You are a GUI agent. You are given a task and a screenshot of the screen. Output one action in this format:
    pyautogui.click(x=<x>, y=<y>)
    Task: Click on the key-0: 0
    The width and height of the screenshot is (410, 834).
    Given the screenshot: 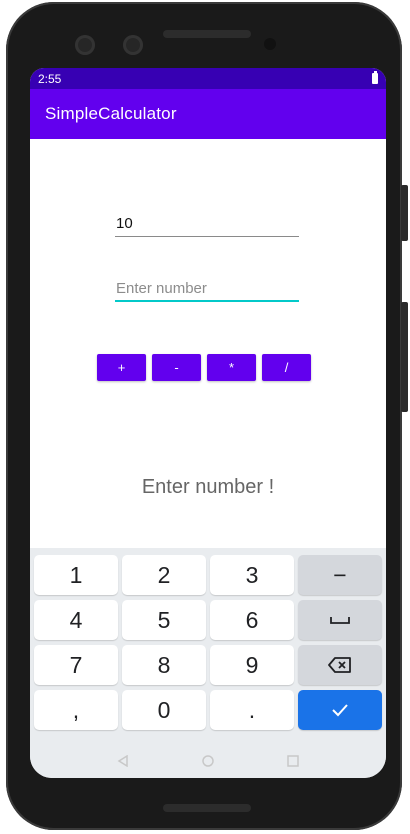 What is the action you would take?
    pyautogui.click(x=164, y=710)
    